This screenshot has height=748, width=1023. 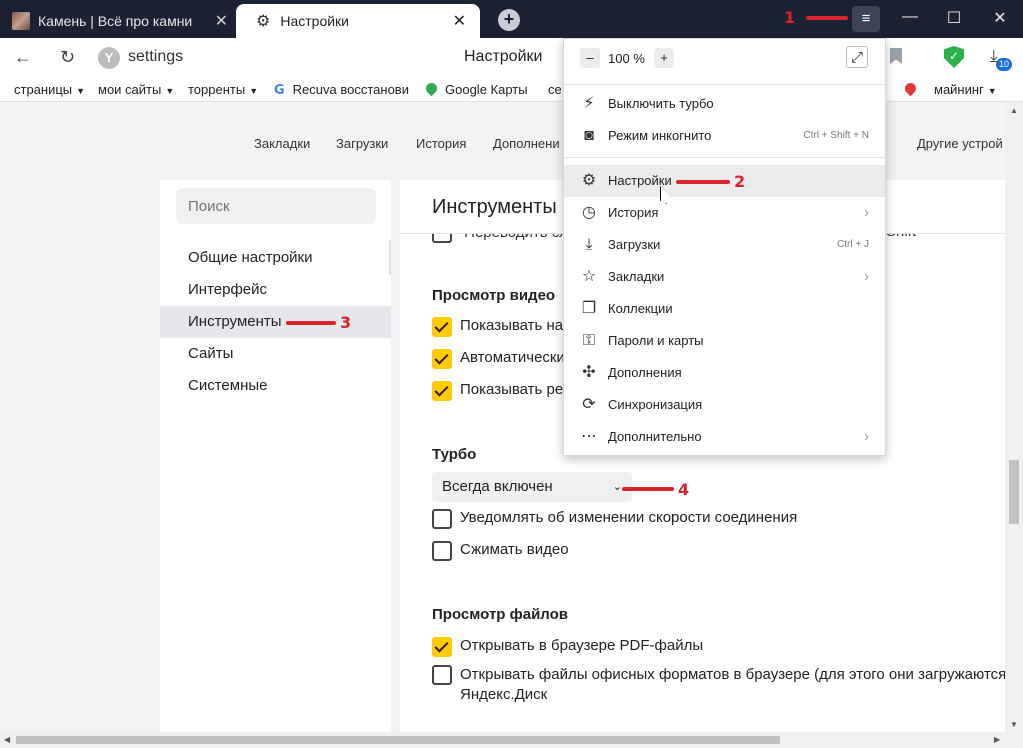 What do you see at coordinates (857, 57) in the screenshot?
I see `fullscreen-icon: ⤢` at bounding box center [857, 57].